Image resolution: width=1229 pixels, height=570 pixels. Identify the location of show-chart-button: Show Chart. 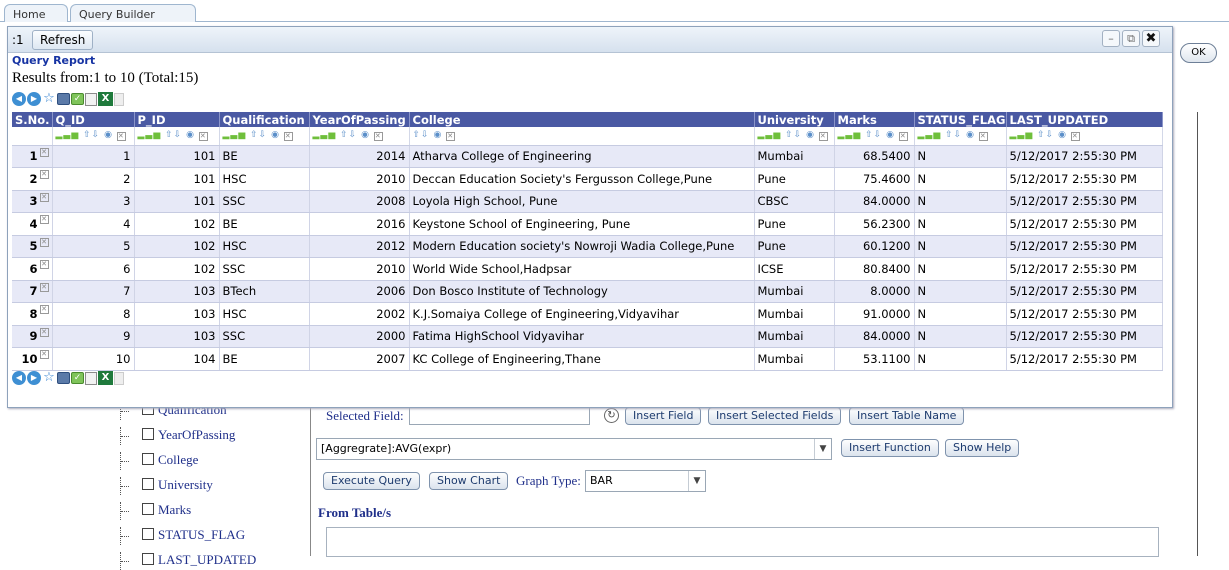
(469, 481).